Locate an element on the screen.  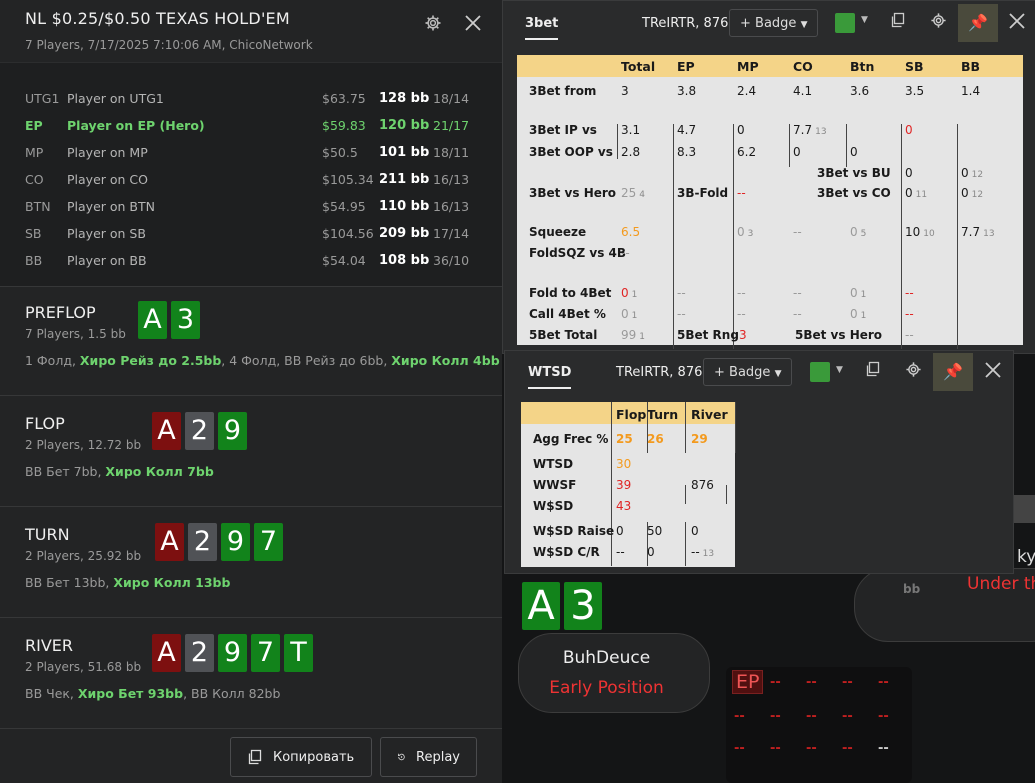
stat-value: FoldSQZ vs 4B is located at coordinates (578, 253).